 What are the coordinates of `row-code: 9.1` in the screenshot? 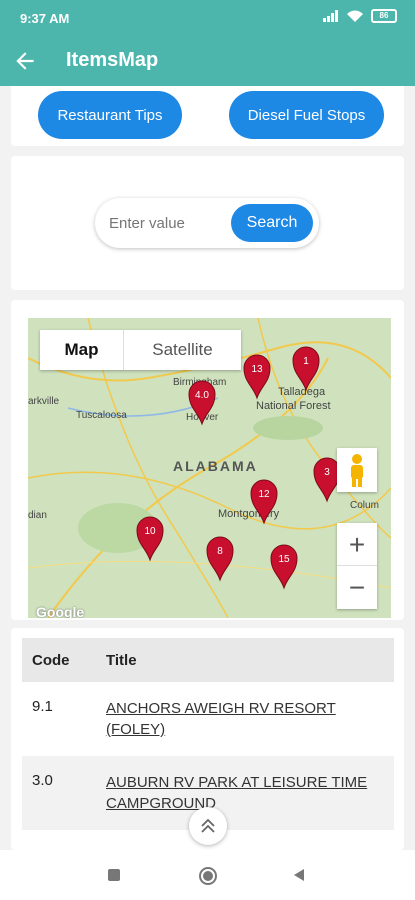 It's located at (42, 706).